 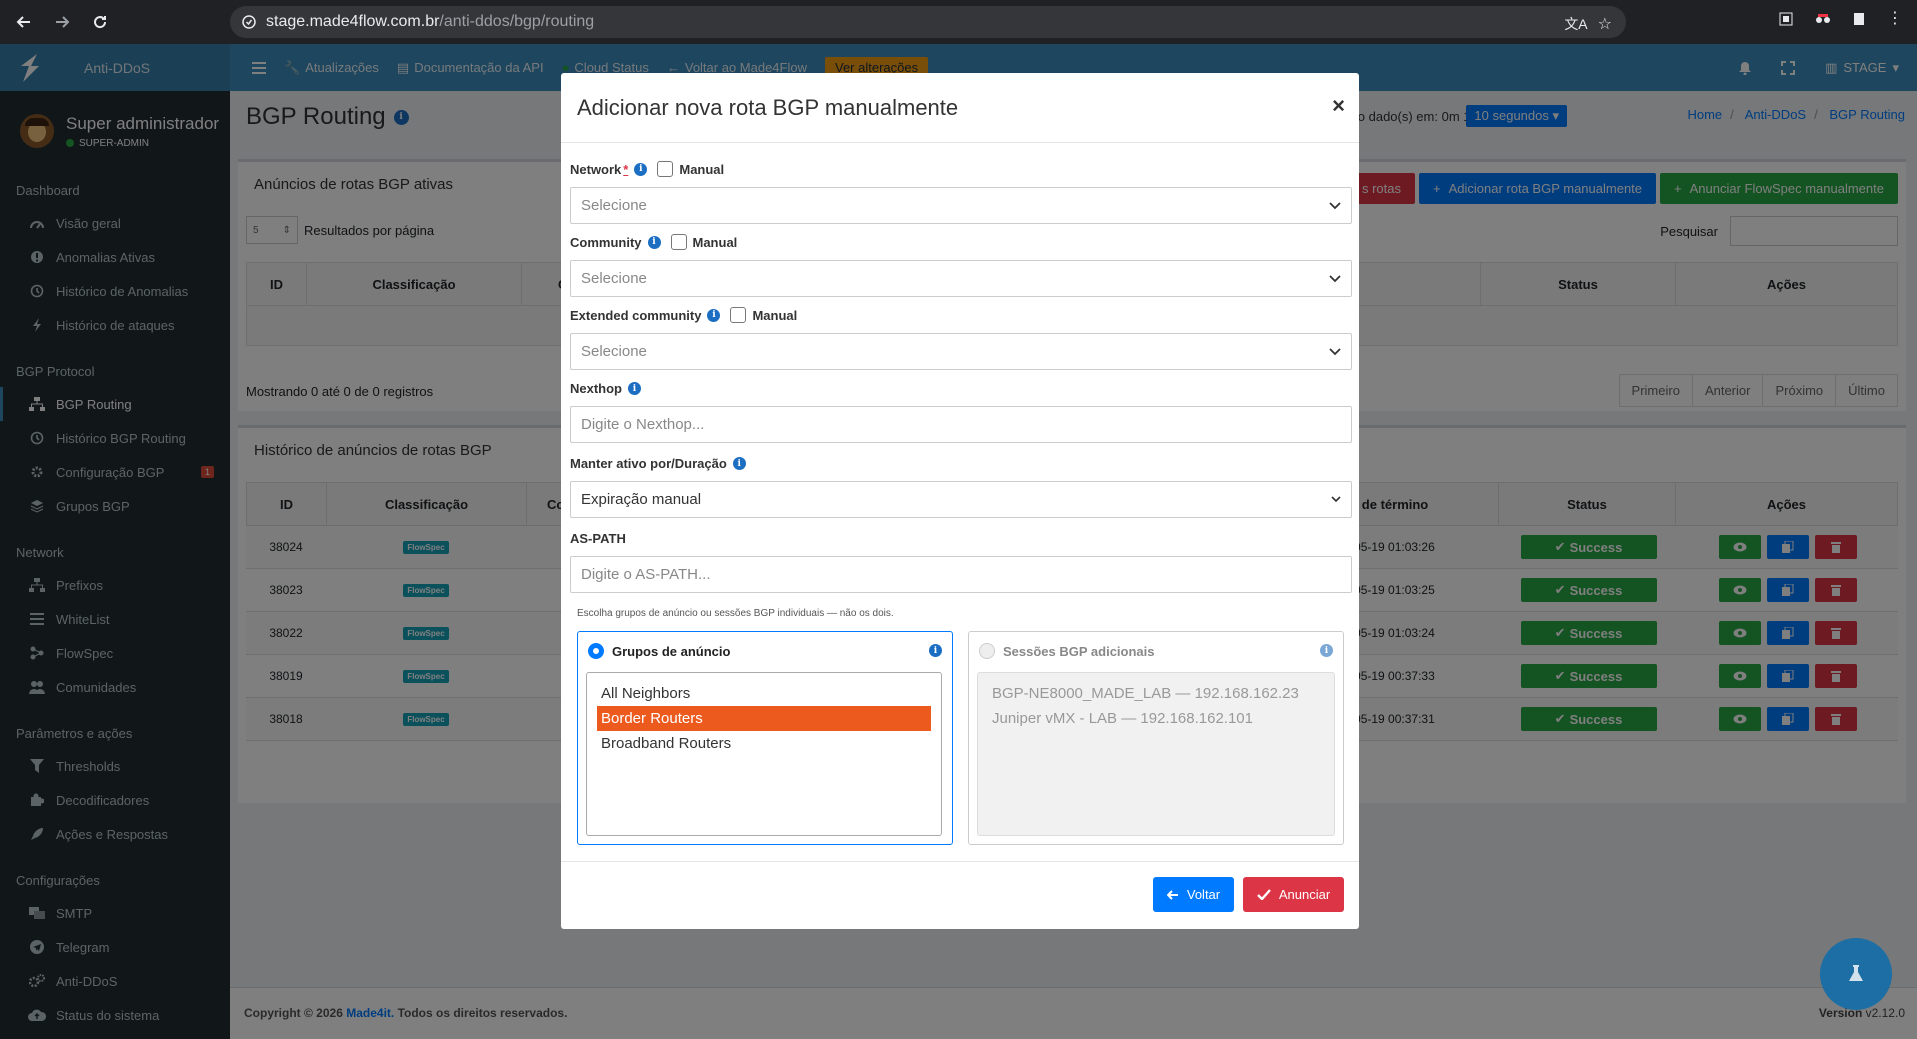 What do you see at coordinates (1786, 19) in the screenshot?
I see `qr-icon` at bounding box center [1786, 19].